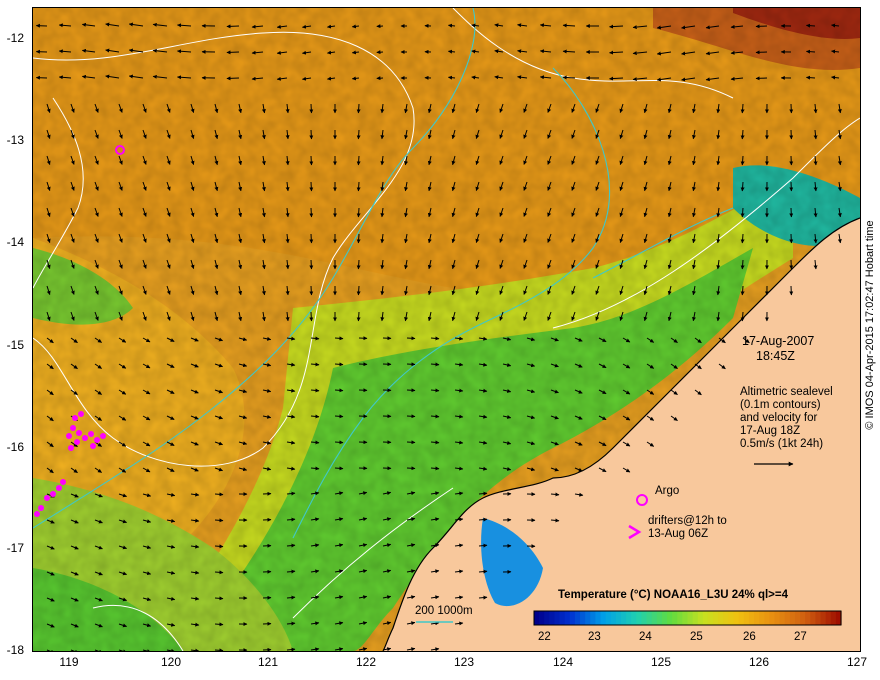 The image size is (880, 680). I want to click on colorbar-tick: 27, so click(800, 637).